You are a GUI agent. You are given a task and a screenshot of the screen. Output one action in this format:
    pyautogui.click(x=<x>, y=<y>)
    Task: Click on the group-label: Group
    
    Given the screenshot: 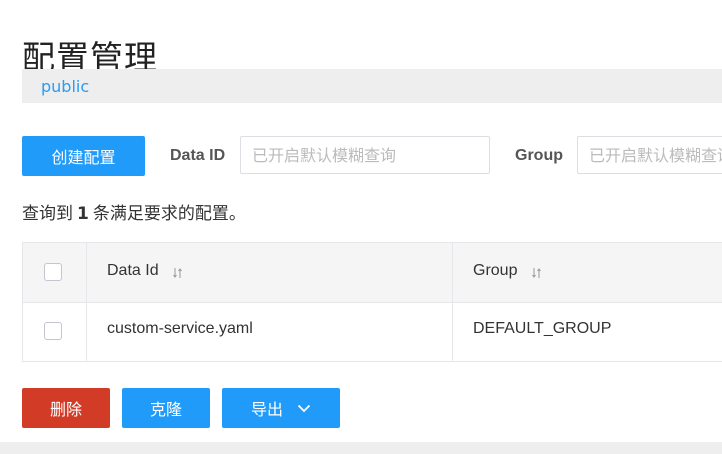 What is the action you would take?
    pyautogui.click(x=539, y=155)
    